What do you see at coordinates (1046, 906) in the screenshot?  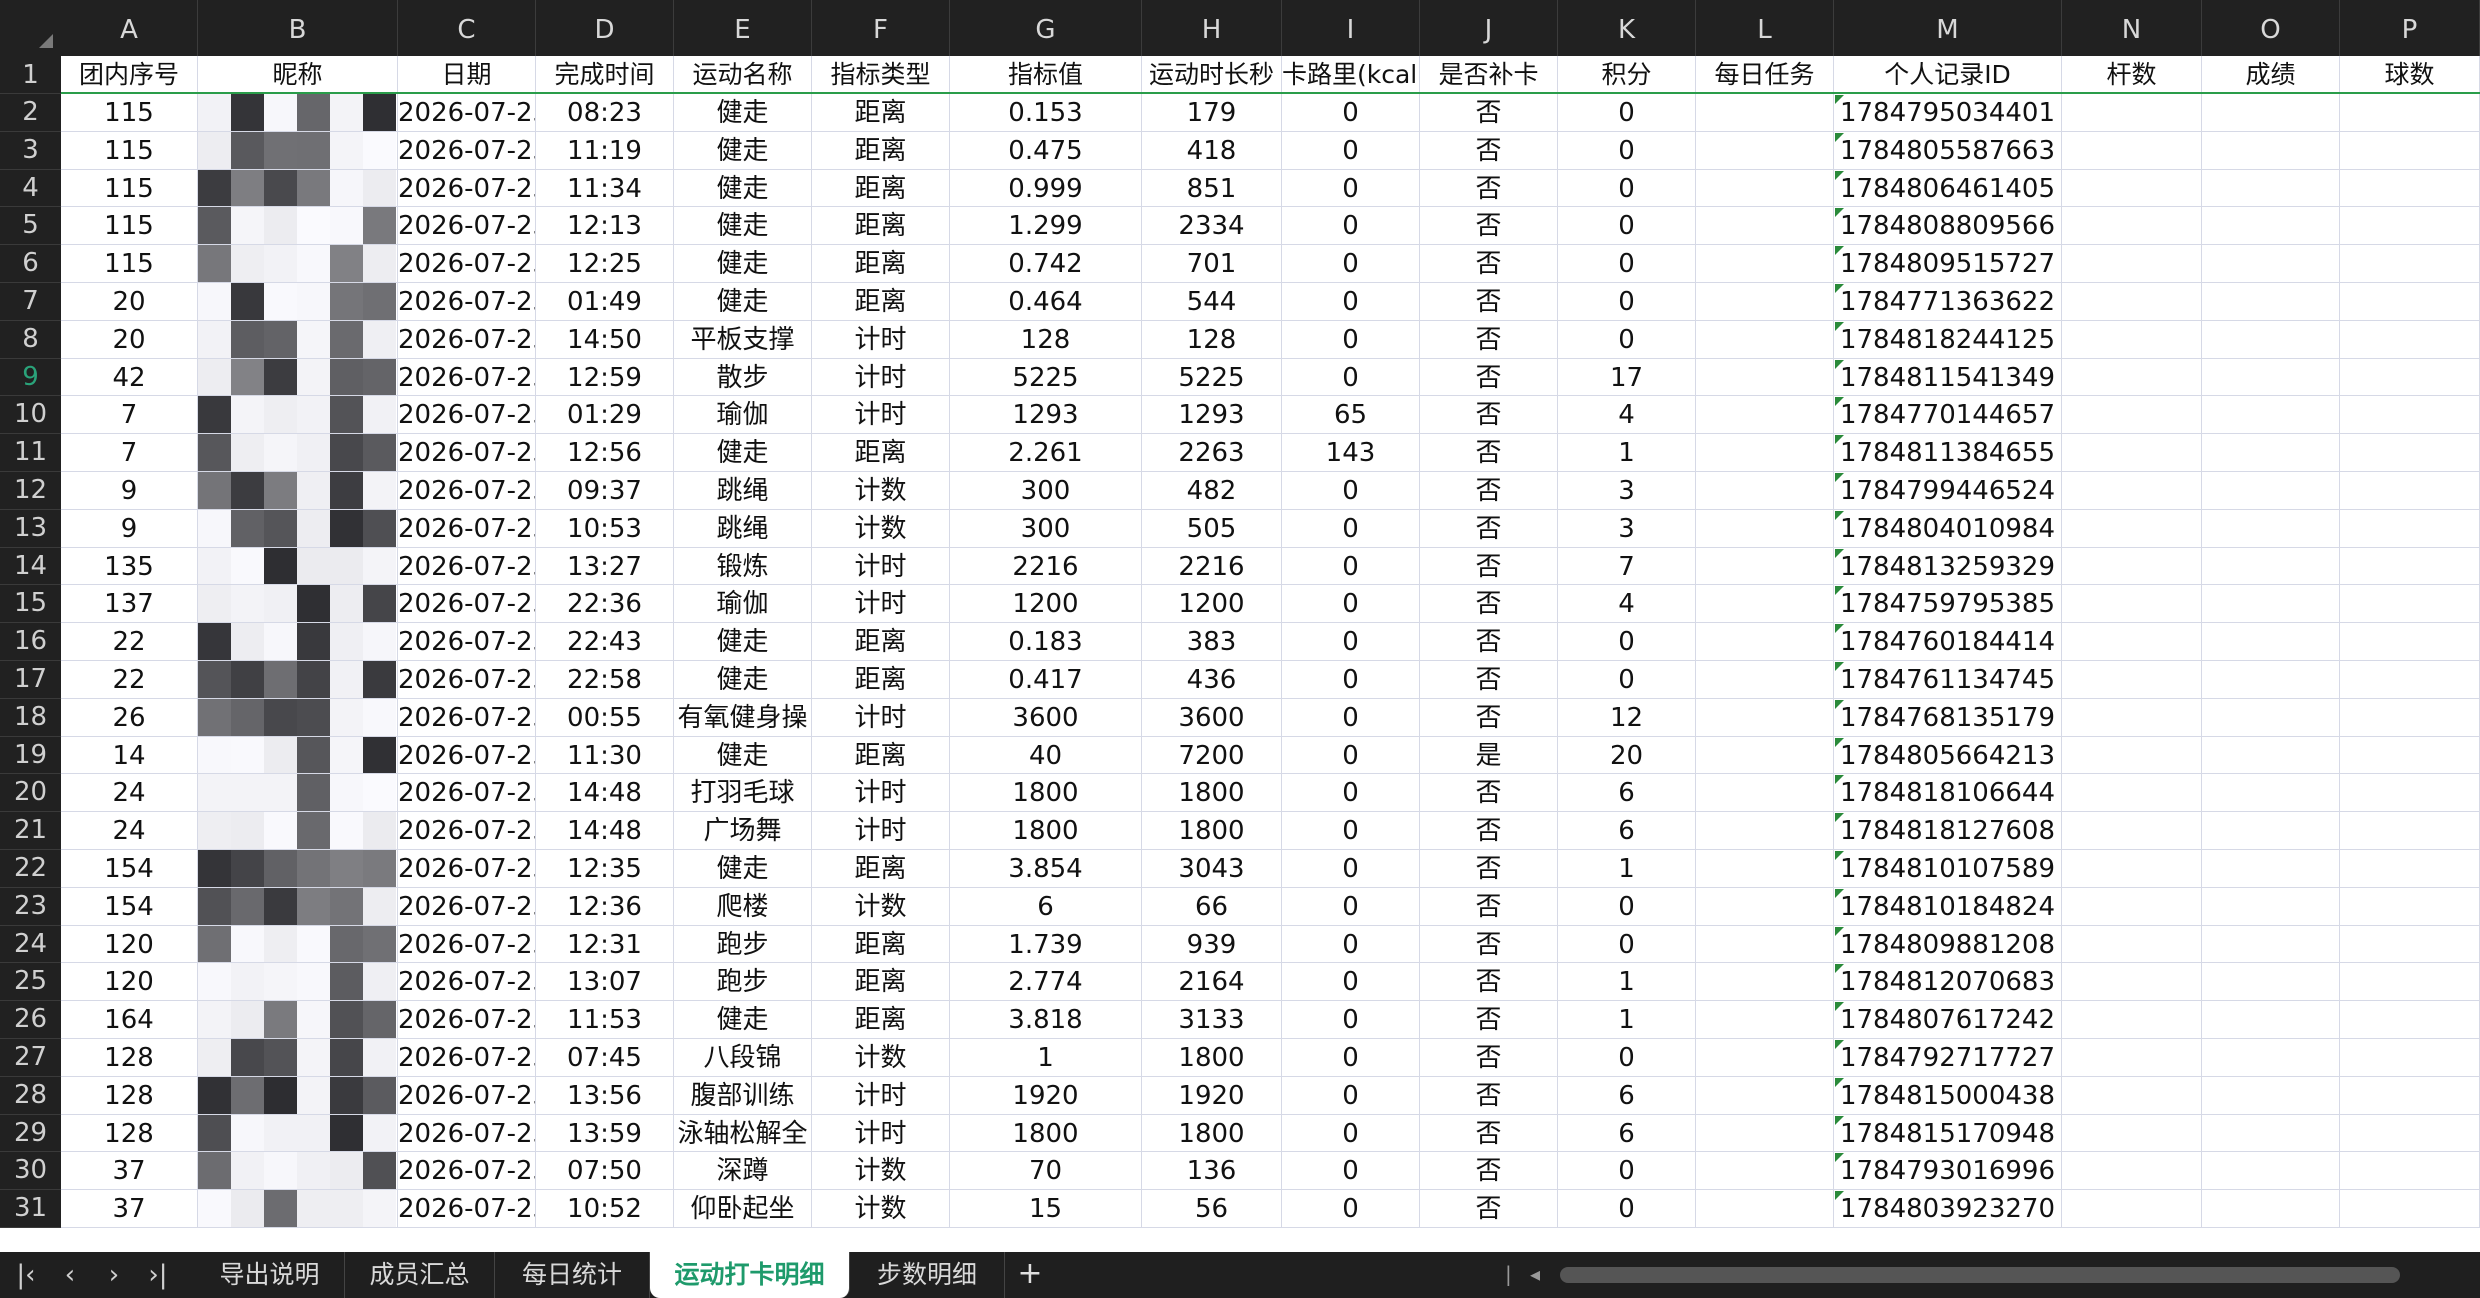 I see `cell-G: 6` at bounding box center [1046, 906].